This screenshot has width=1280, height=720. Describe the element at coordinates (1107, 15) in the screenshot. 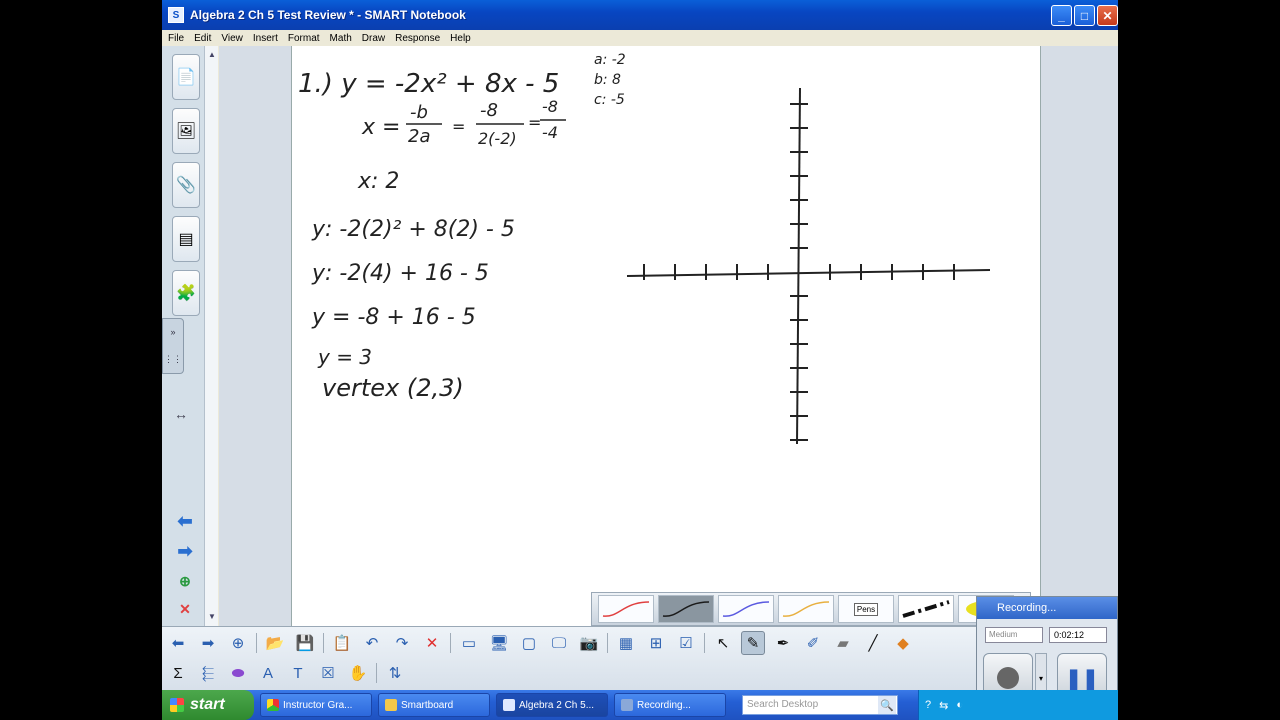

I see `close-button: ✕` at that location.